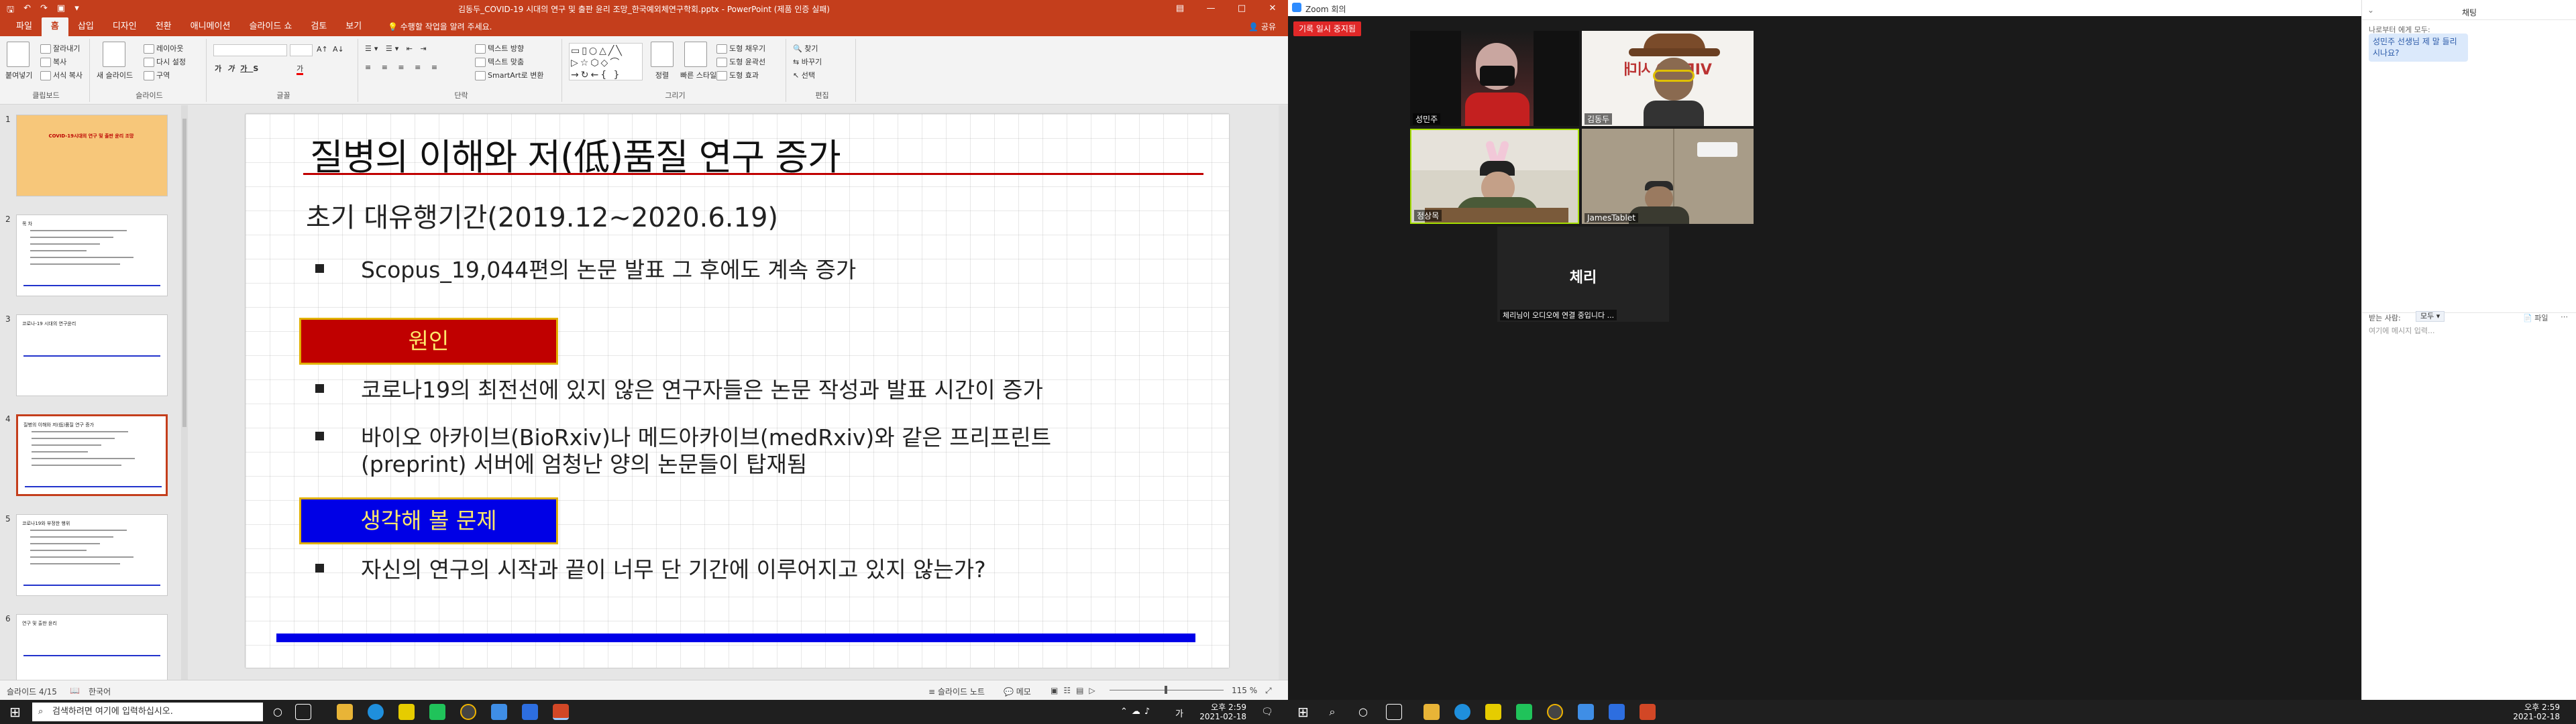 The image size is (2576, 724). Describe the element at coordinates (804, 75) in the screenshot. I see `select-button: ↖ 선택` at that location.